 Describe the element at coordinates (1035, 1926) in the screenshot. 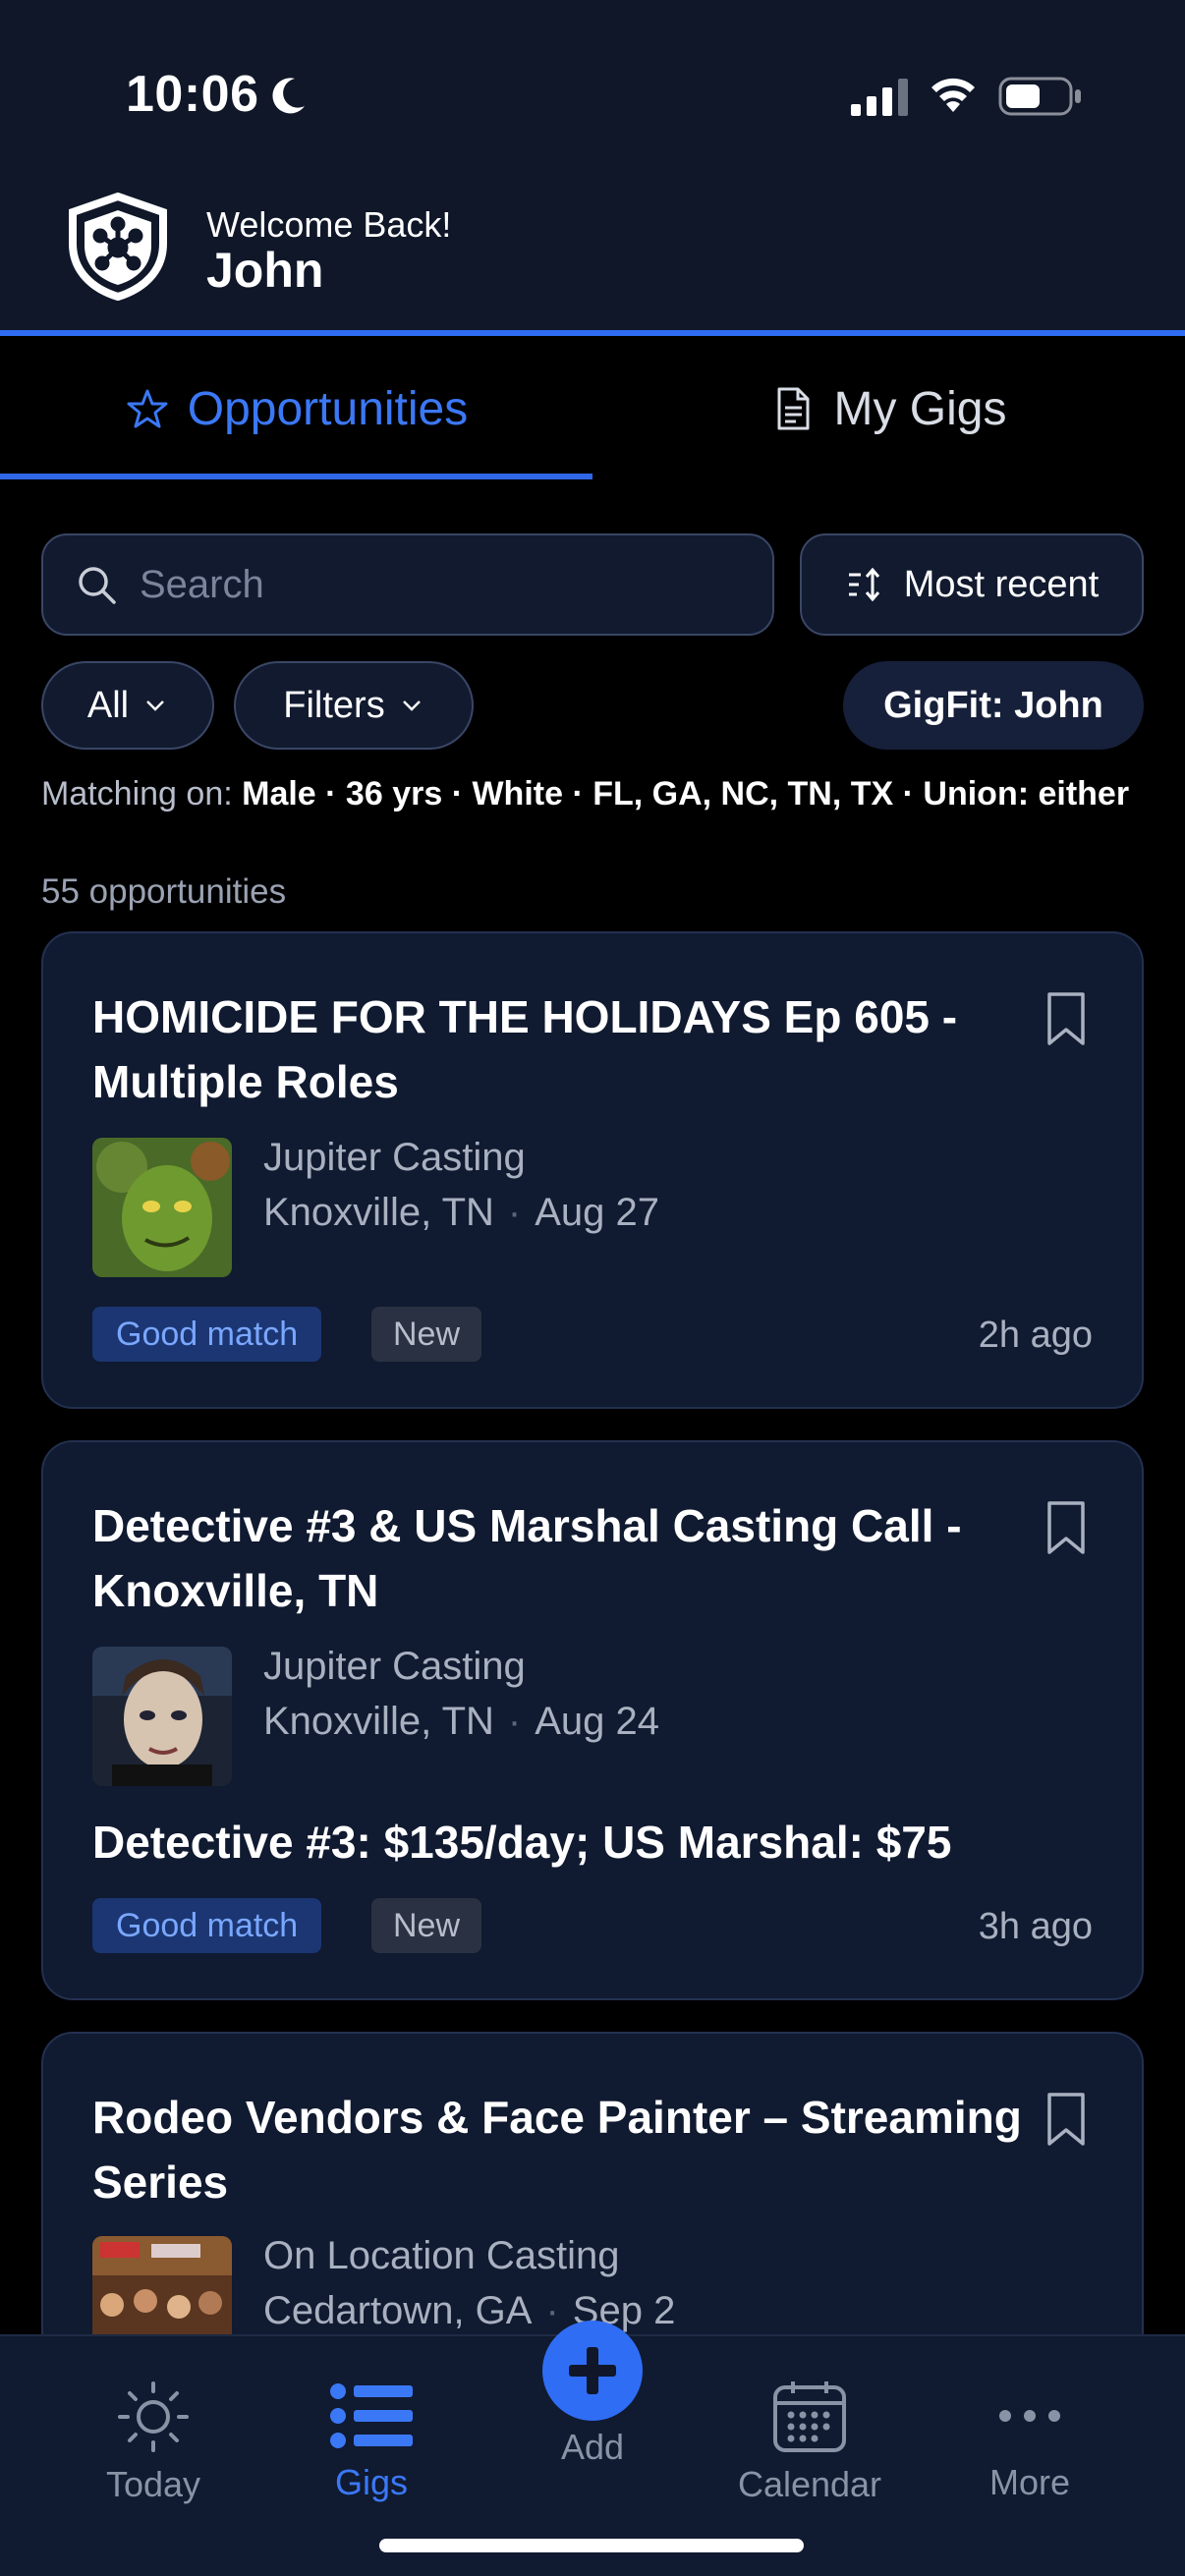

I see `posted-time: 3h ago` at that location.